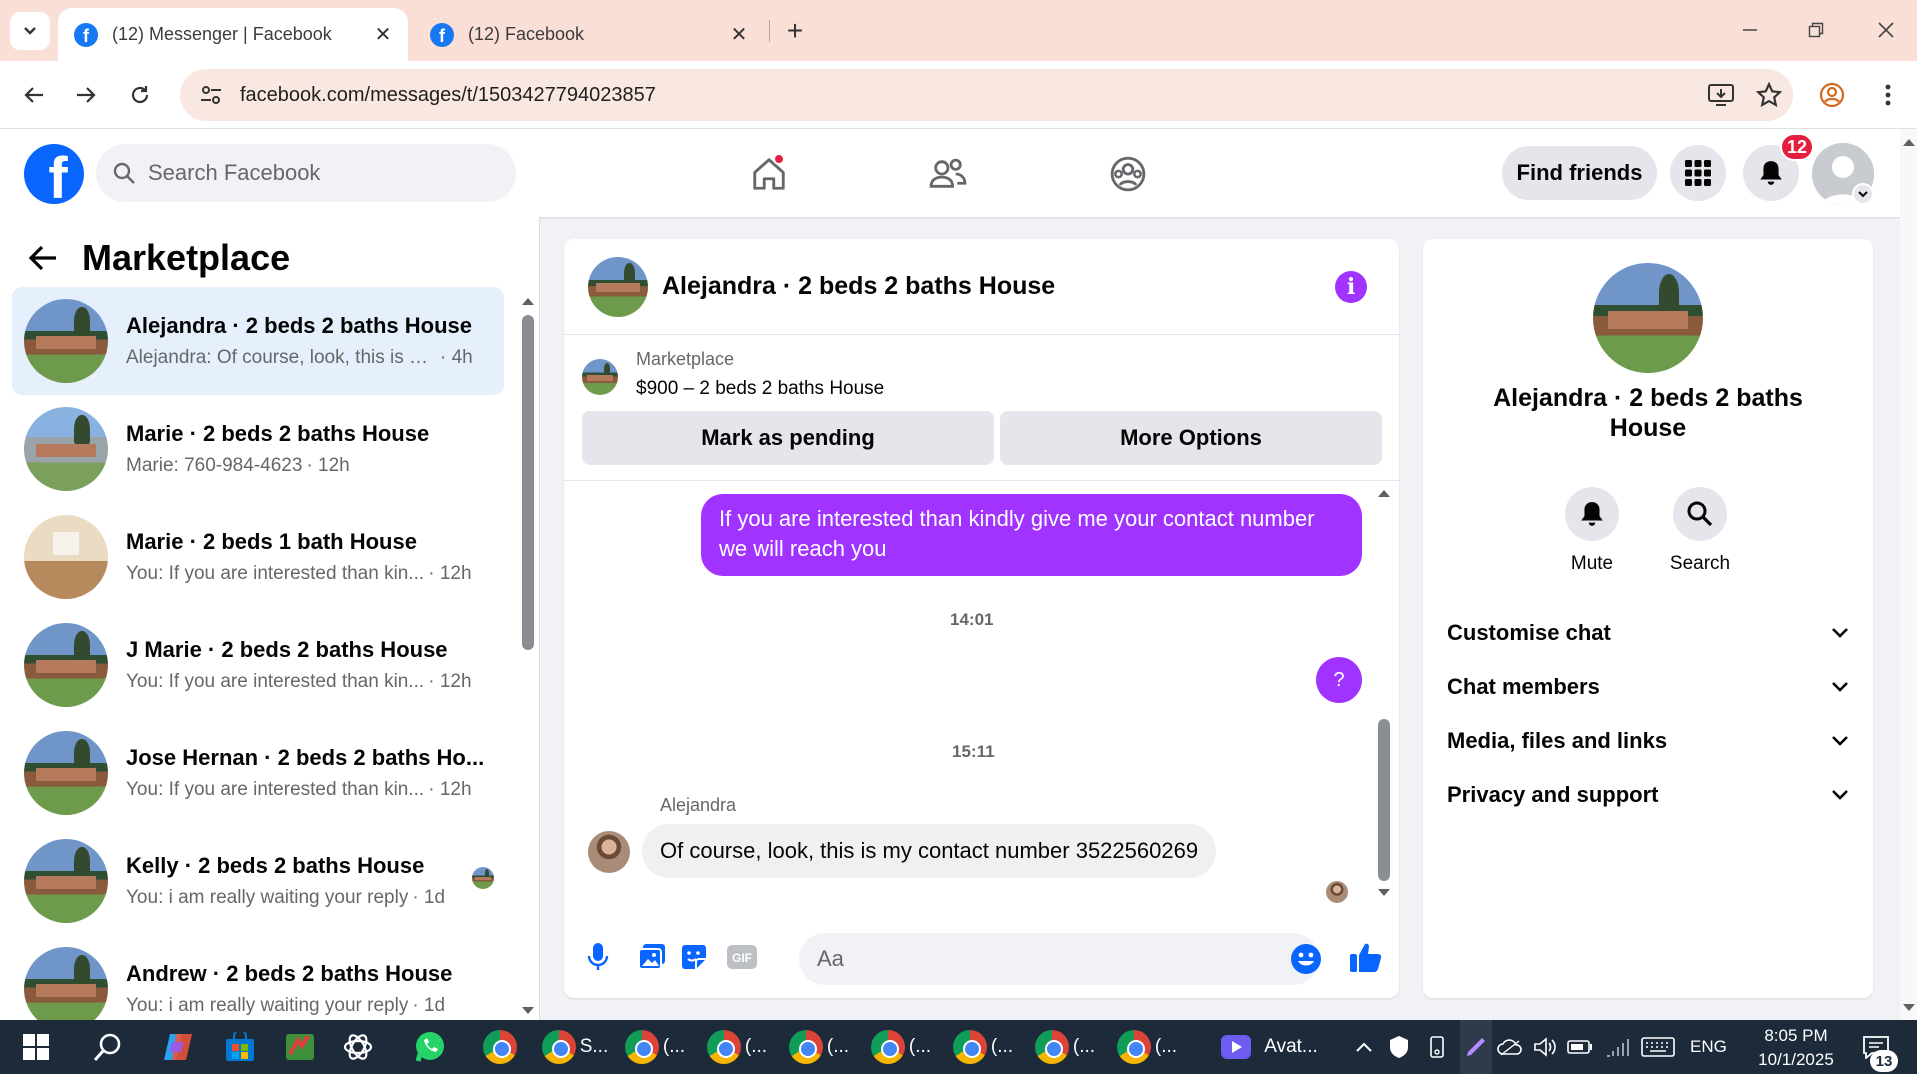  Describe the element at coordinates (694, 957) in the screenshot. I see `sticker-button` at that location.